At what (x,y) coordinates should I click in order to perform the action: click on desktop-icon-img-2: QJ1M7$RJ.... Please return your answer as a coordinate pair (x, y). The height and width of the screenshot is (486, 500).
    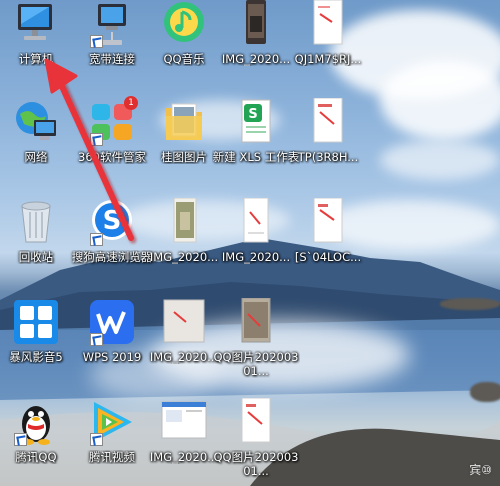
    Looking at the image, I should click on (328, 33).